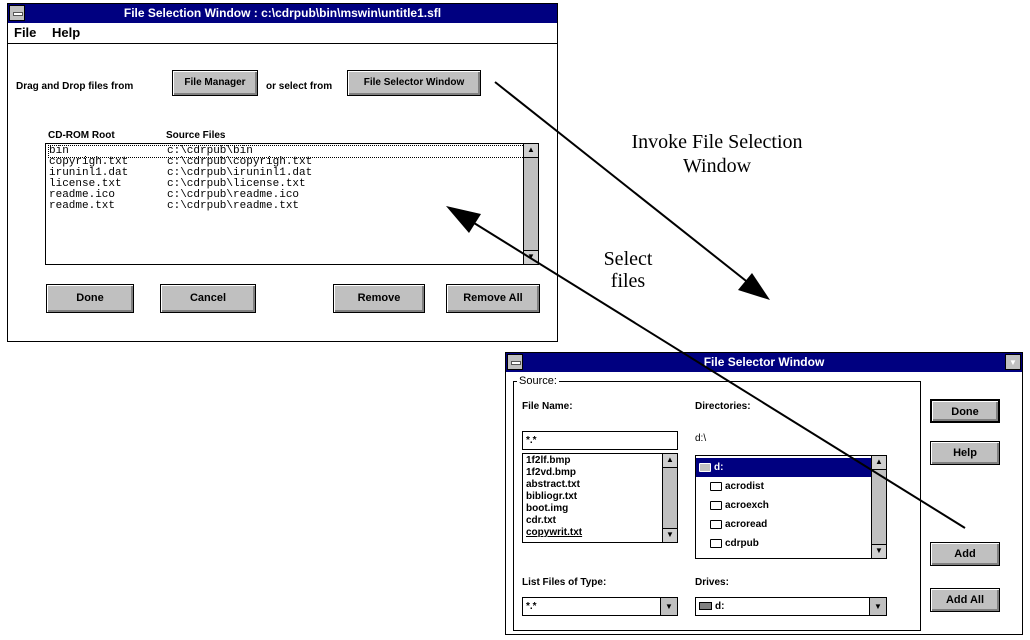 This screenshot has width=1030, height=640. I want to click on done-button: Done, so click(90, 298).